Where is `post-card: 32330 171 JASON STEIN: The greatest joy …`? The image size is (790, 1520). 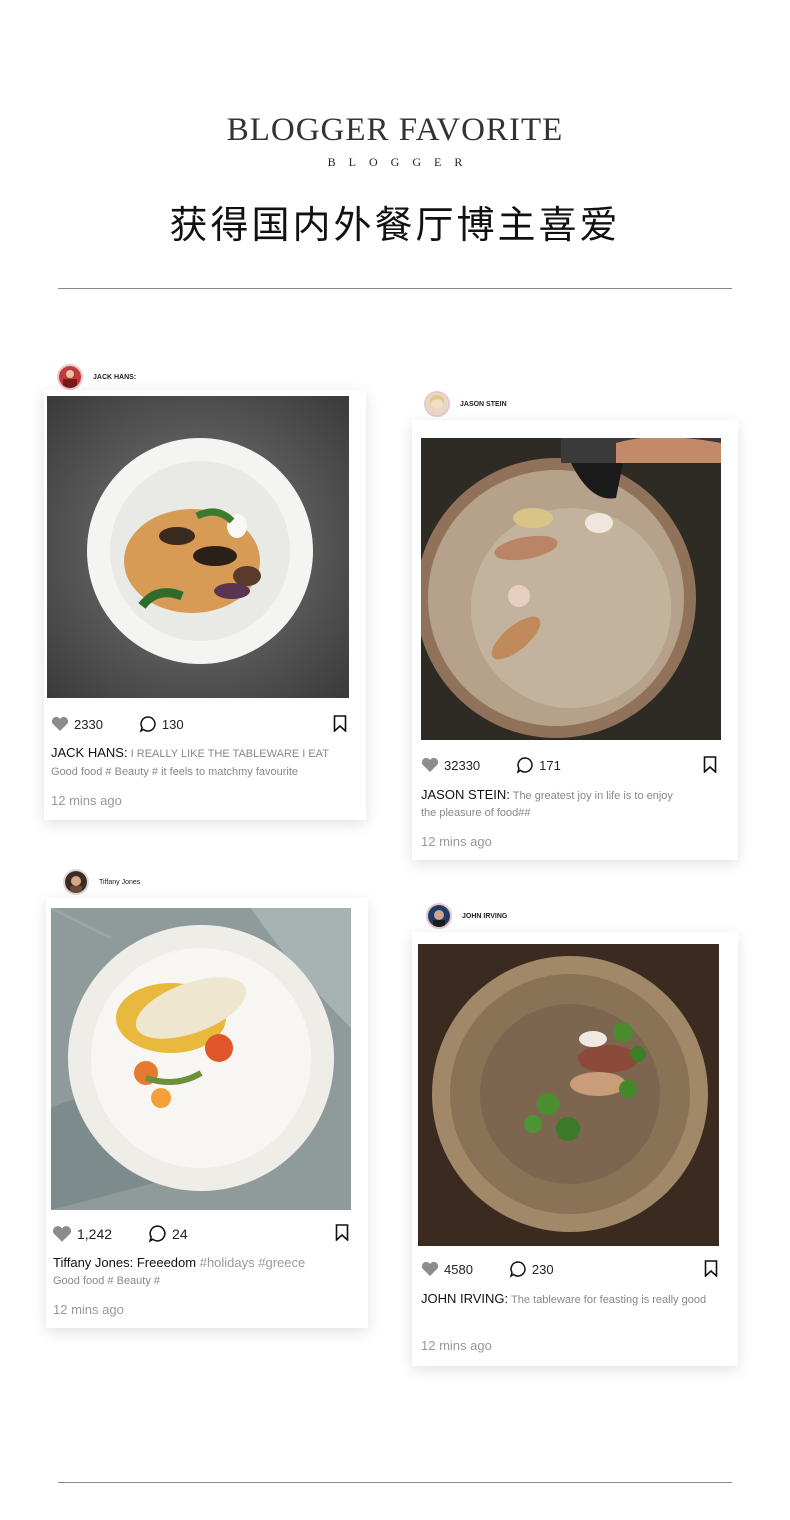 post-card: 32330 171 JASON STEIN: The greatest joy … is located at coordinates (575, 640).